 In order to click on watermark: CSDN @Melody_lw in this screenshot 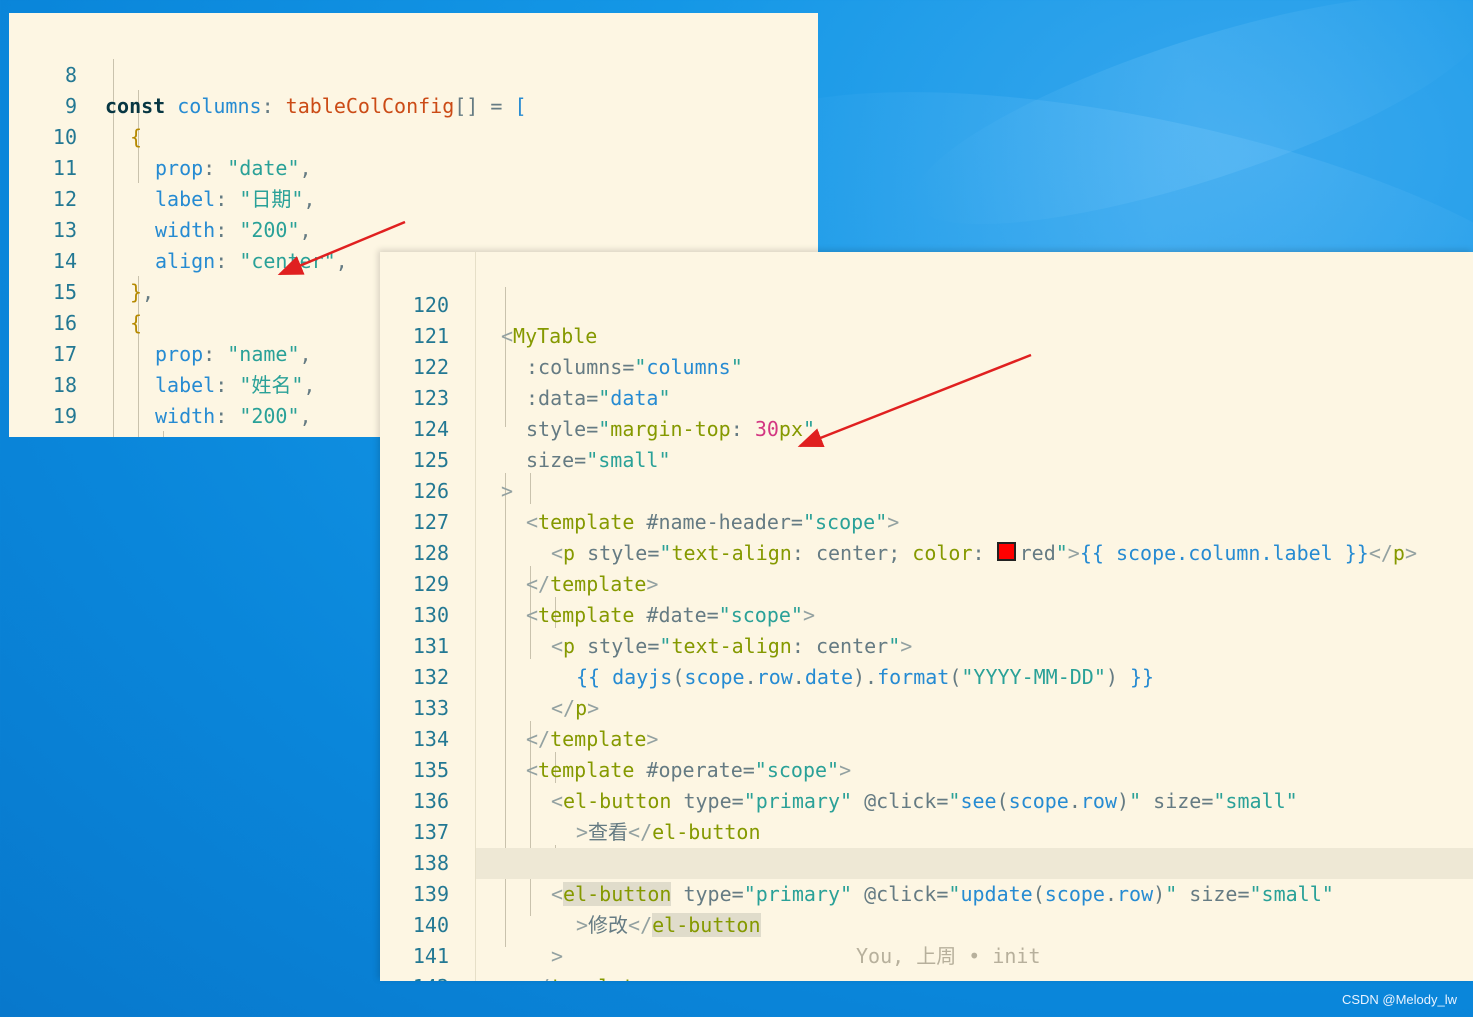, I will do `click(1399, 999)`.